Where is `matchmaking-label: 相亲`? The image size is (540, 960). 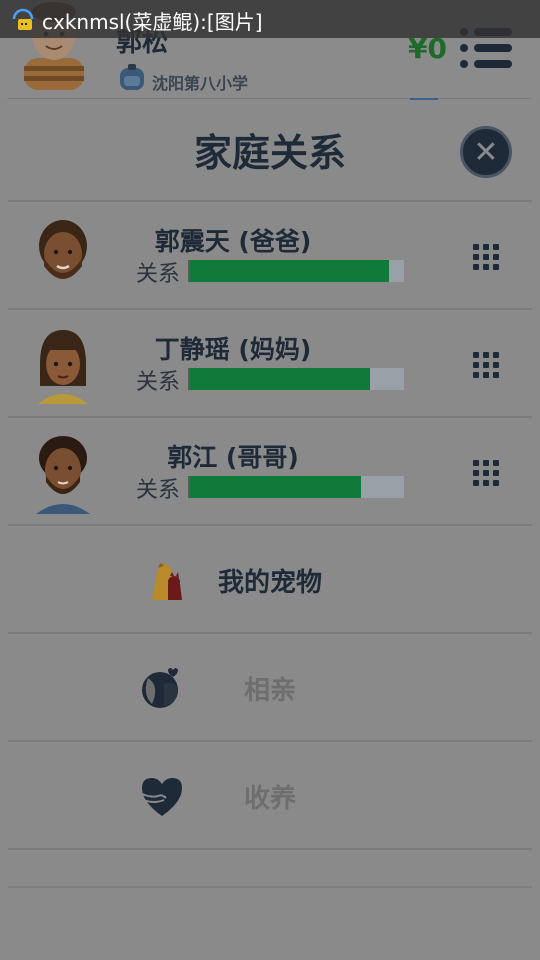 matchmaking-label: 相亲 is located at coordinates (269, 691).